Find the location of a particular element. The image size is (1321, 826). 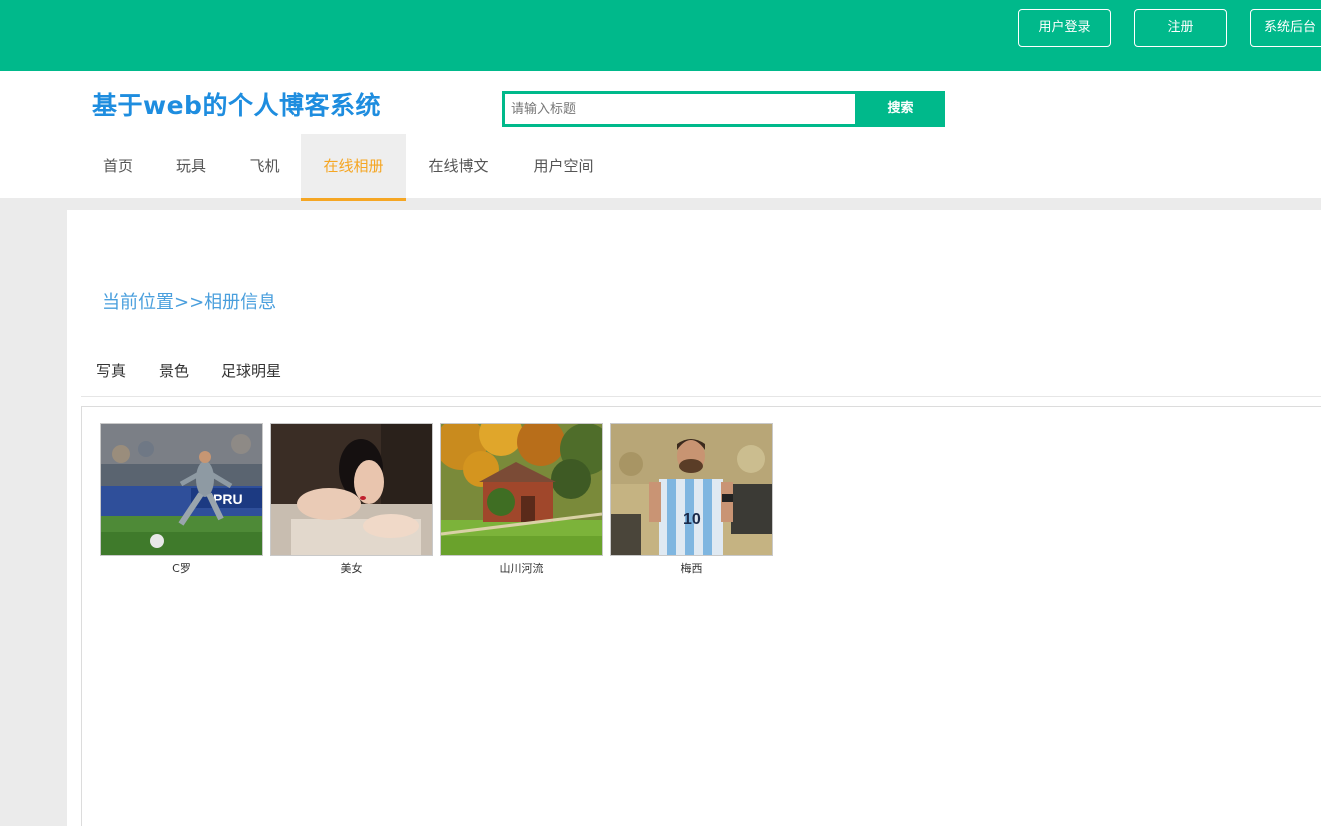

gallery-card: PRU C罗 is located at coordinates (181, 499).